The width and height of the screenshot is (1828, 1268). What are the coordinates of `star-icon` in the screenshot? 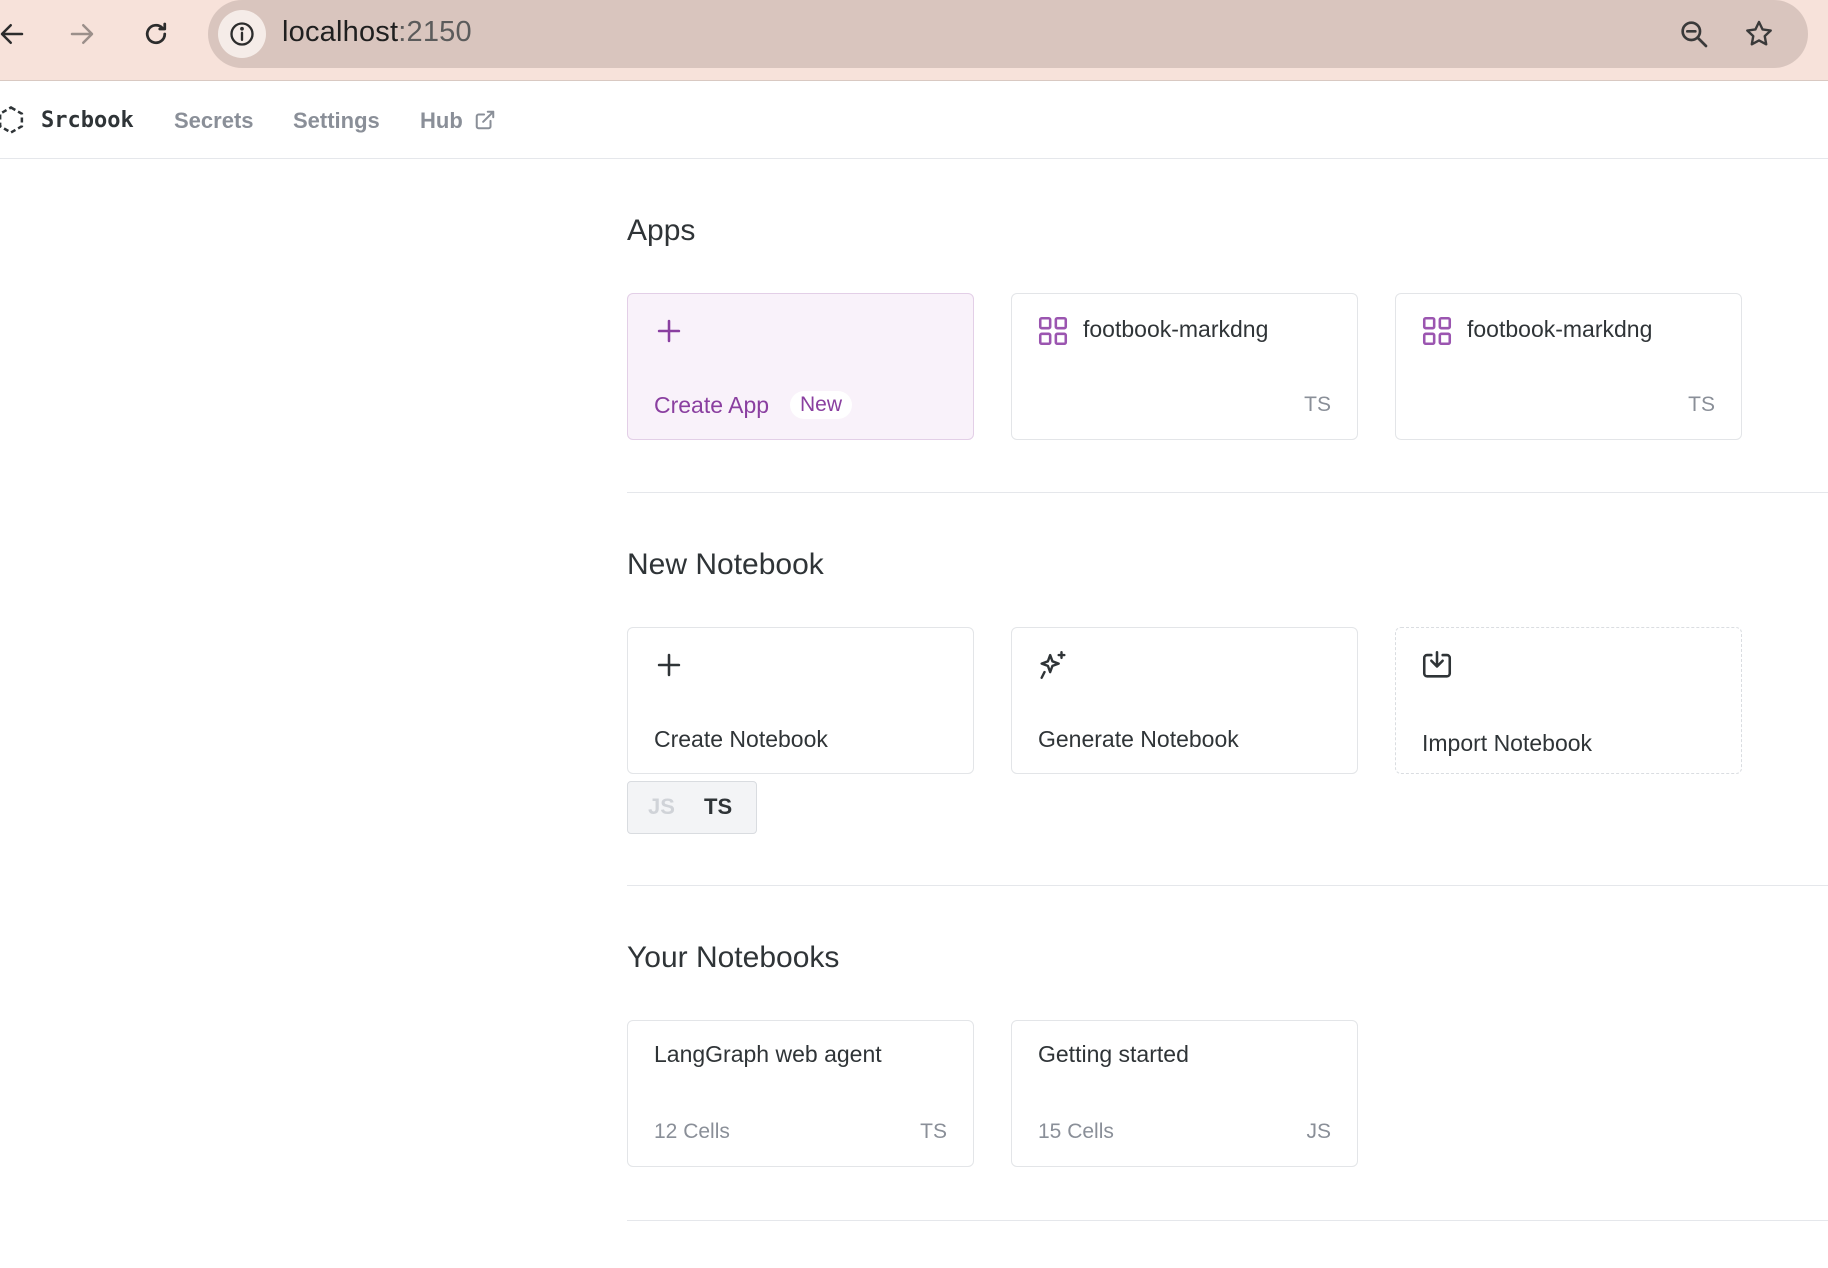 It's located at (1759, 34).